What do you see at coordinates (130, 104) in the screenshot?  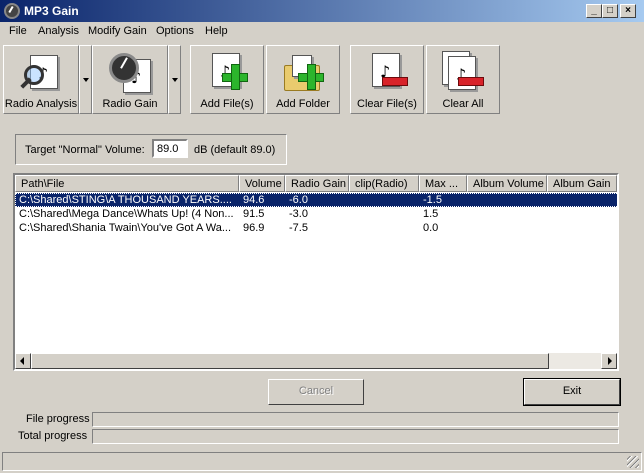 I see `radio-gain-label: Radio Gain` at bounding box center [130, 104].